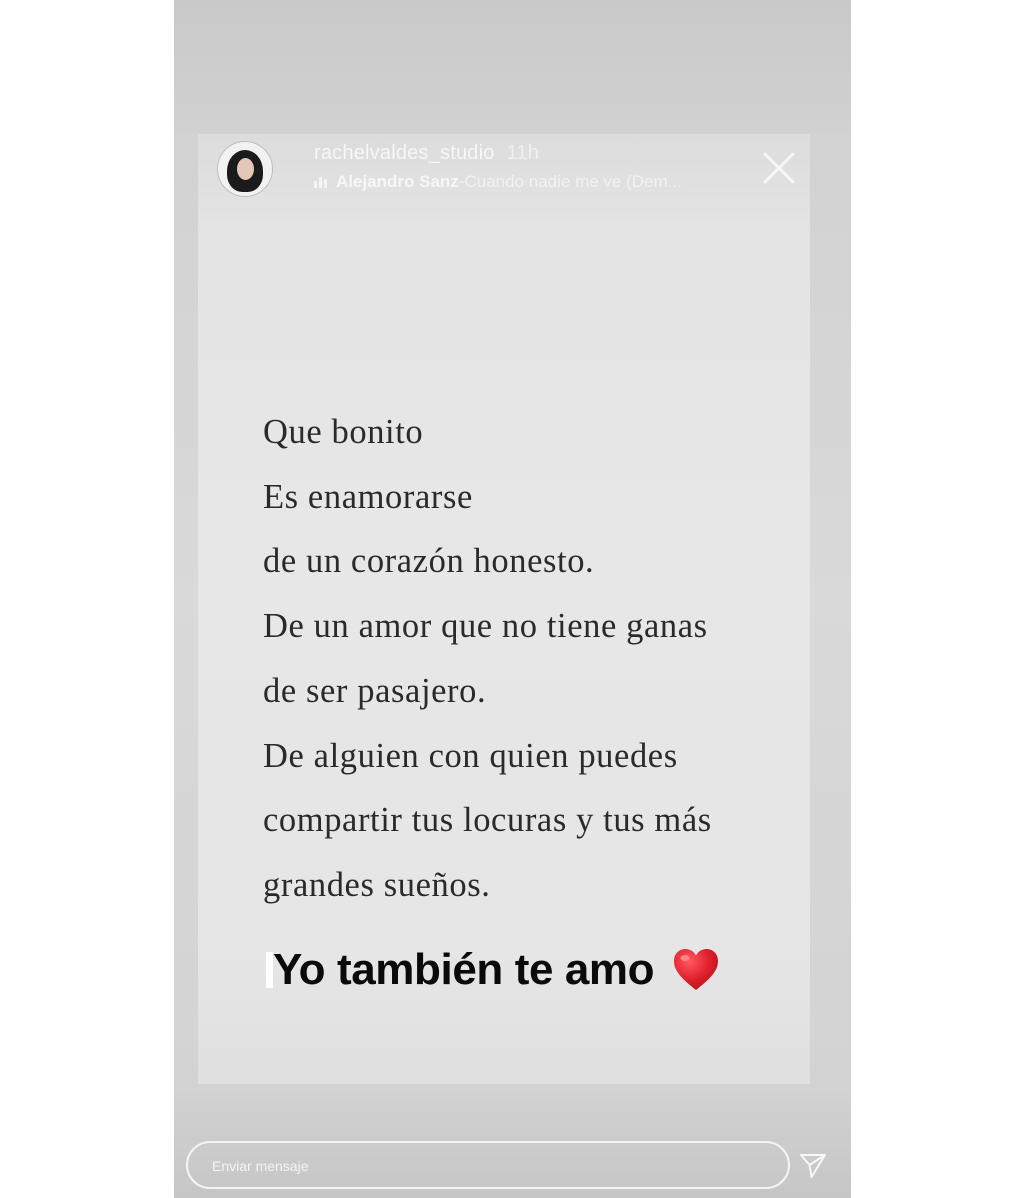 Image resolution: width=1024 pixels, height=1198 pixels. Describe the element at coordinates (375, 690) in the screenshot. I see `poem-line: de ser pasajero.` at that location.